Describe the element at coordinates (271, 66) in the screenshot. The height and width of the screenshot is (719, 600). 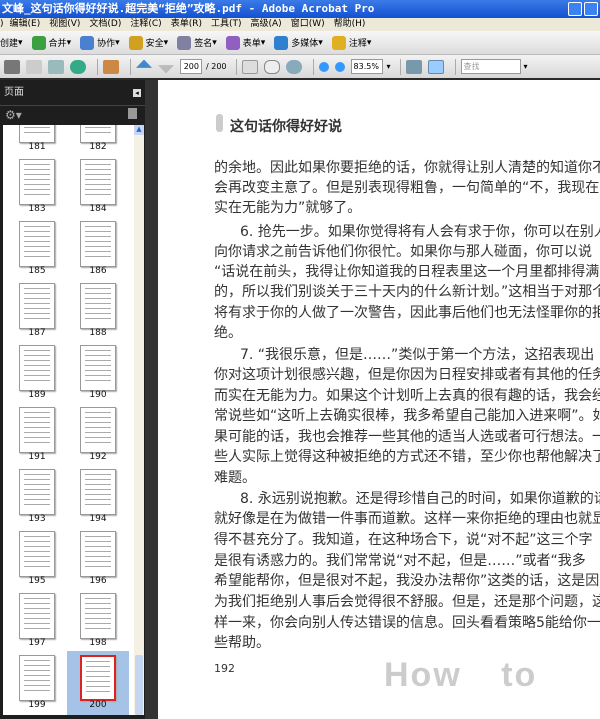
I see `hand-tool-icon` at that location.